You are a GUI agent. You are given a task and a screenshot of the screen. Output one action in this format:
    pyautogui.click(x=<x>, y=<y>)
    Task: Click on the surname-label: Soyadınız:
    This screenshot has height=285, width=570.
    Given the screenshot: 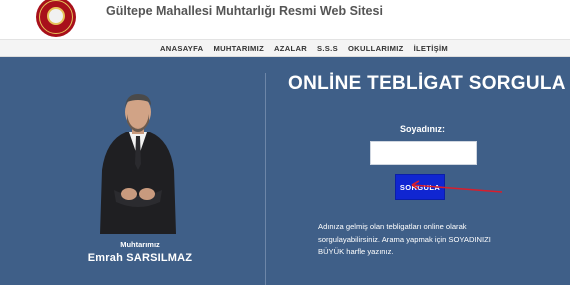 What is the action you would take?
    pyautogui.click(x=423, y=129)
    